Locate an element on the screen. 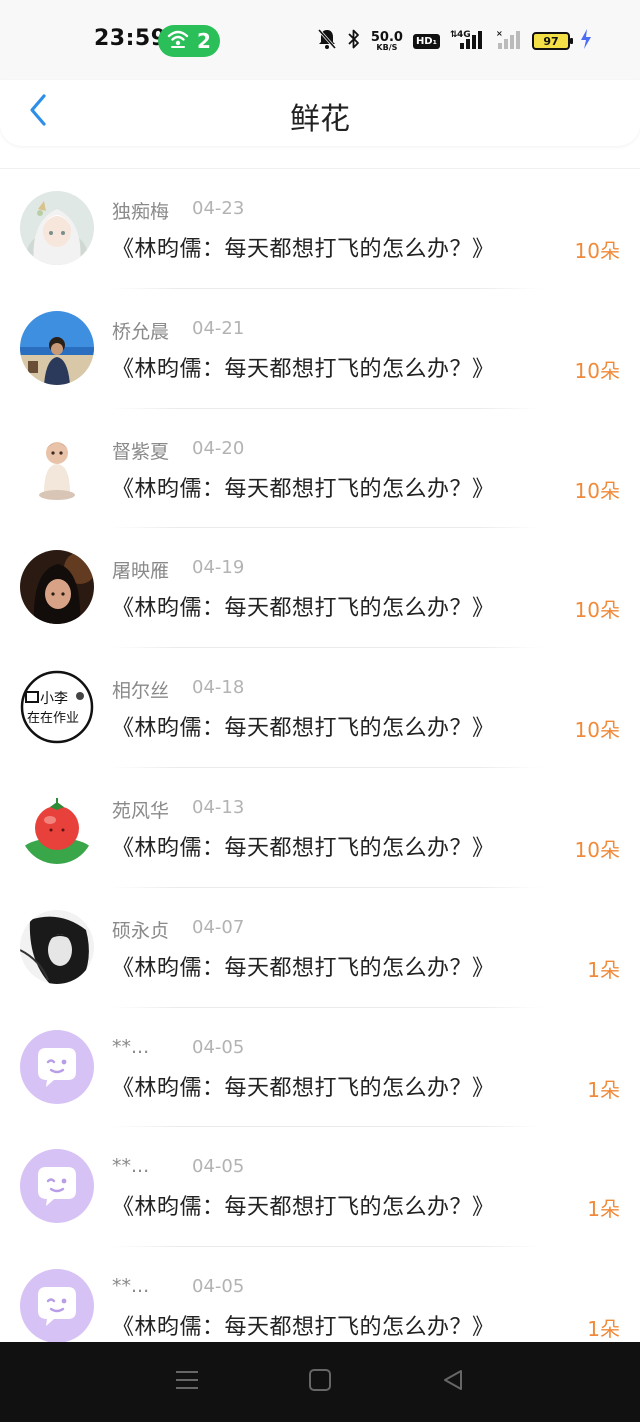 Image resolution: width=640 pixels, height=1422 pixels. status-icons: 50.0 KB/S HD₁ ⇅ 4G × 97 is located at coordinates (454, 41).